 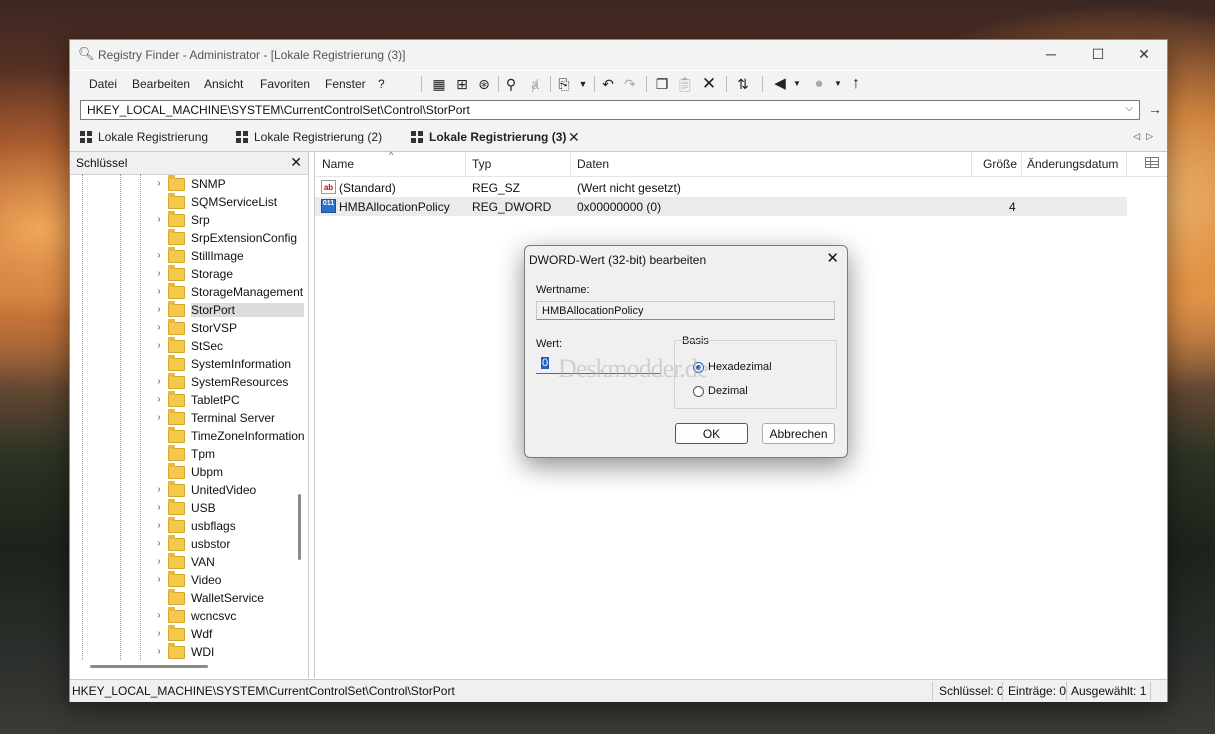 What do you see at coordinates (832, 258) in the screenshot?
I see `dialog-close-button: ✕` at bounding box center [832, 258].